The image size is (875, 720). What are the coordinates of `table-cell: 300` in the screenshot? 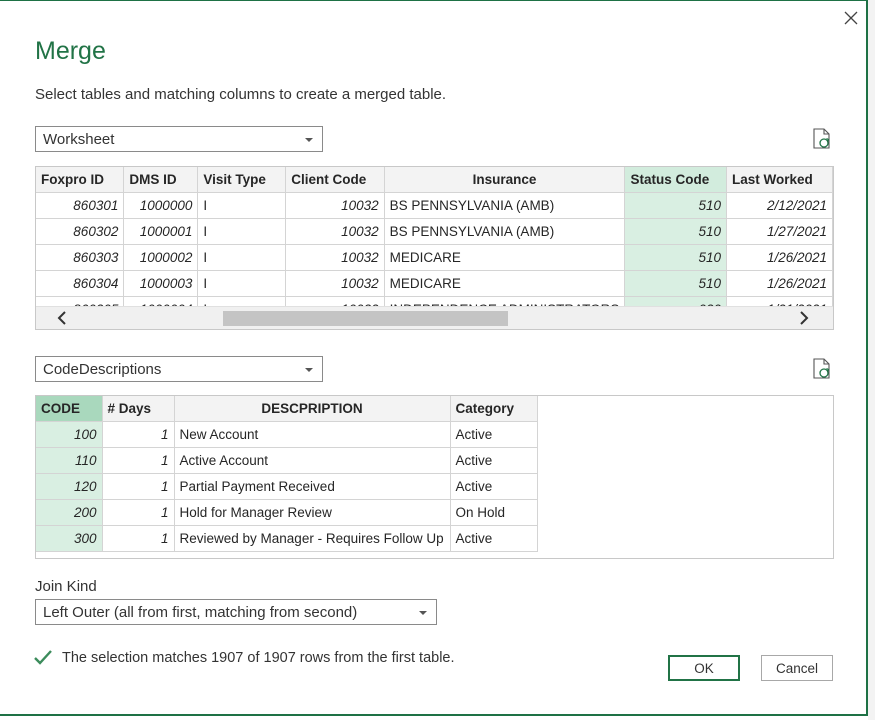 It's located at (69, 538).